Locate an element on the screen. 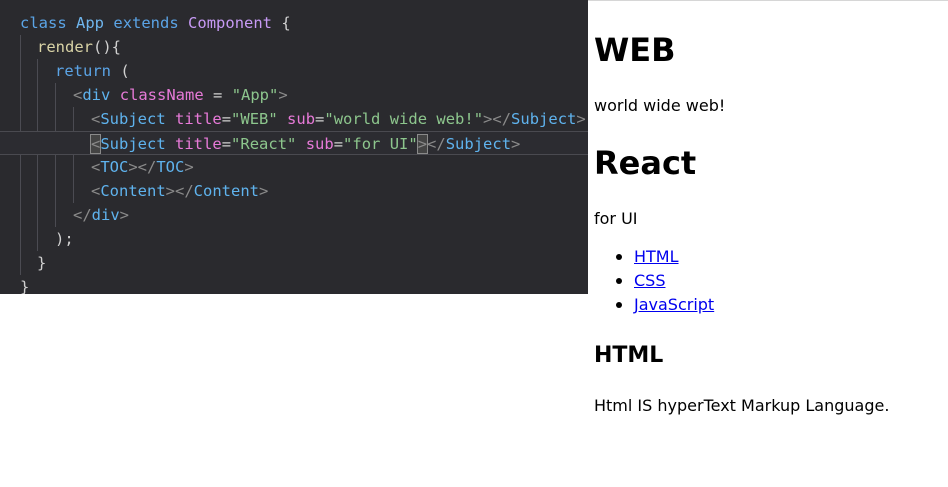  content-title: HTML is located at coordinates (629, 355).